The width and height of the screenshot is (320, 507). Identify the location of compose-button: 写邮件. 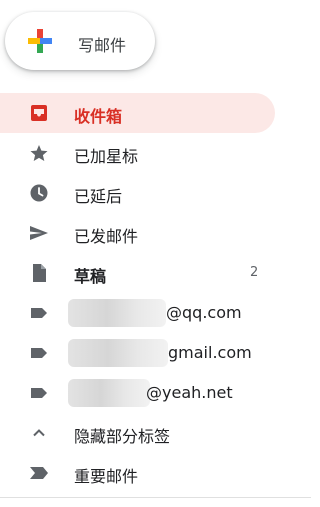
(80, 41).